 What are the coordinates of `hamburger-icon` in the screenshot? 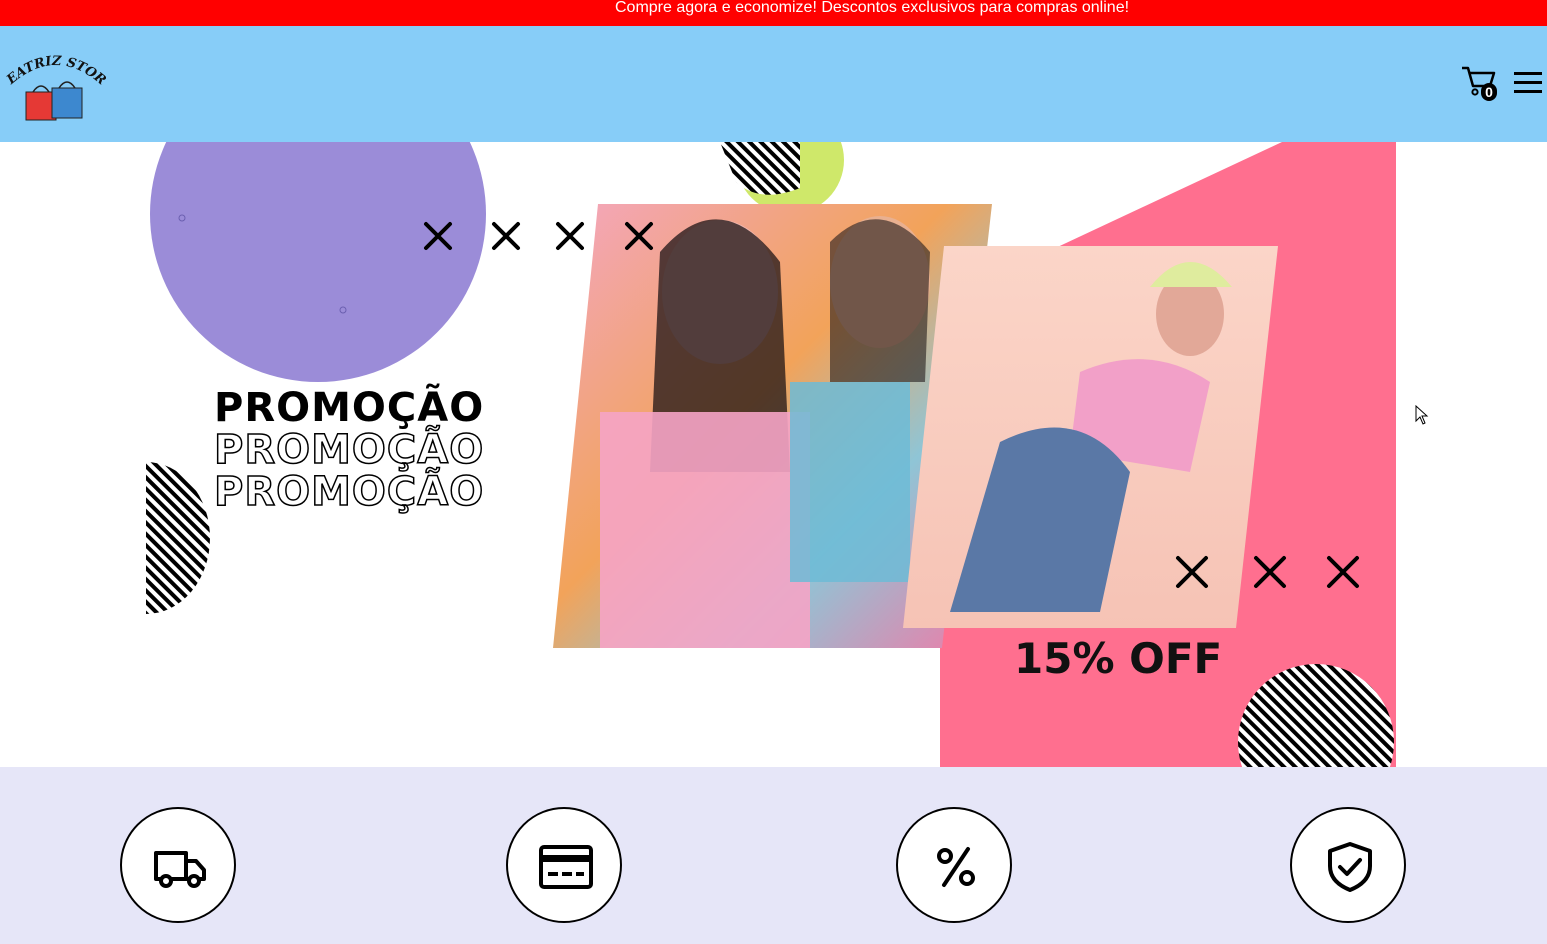 It's located at (1528, 82).